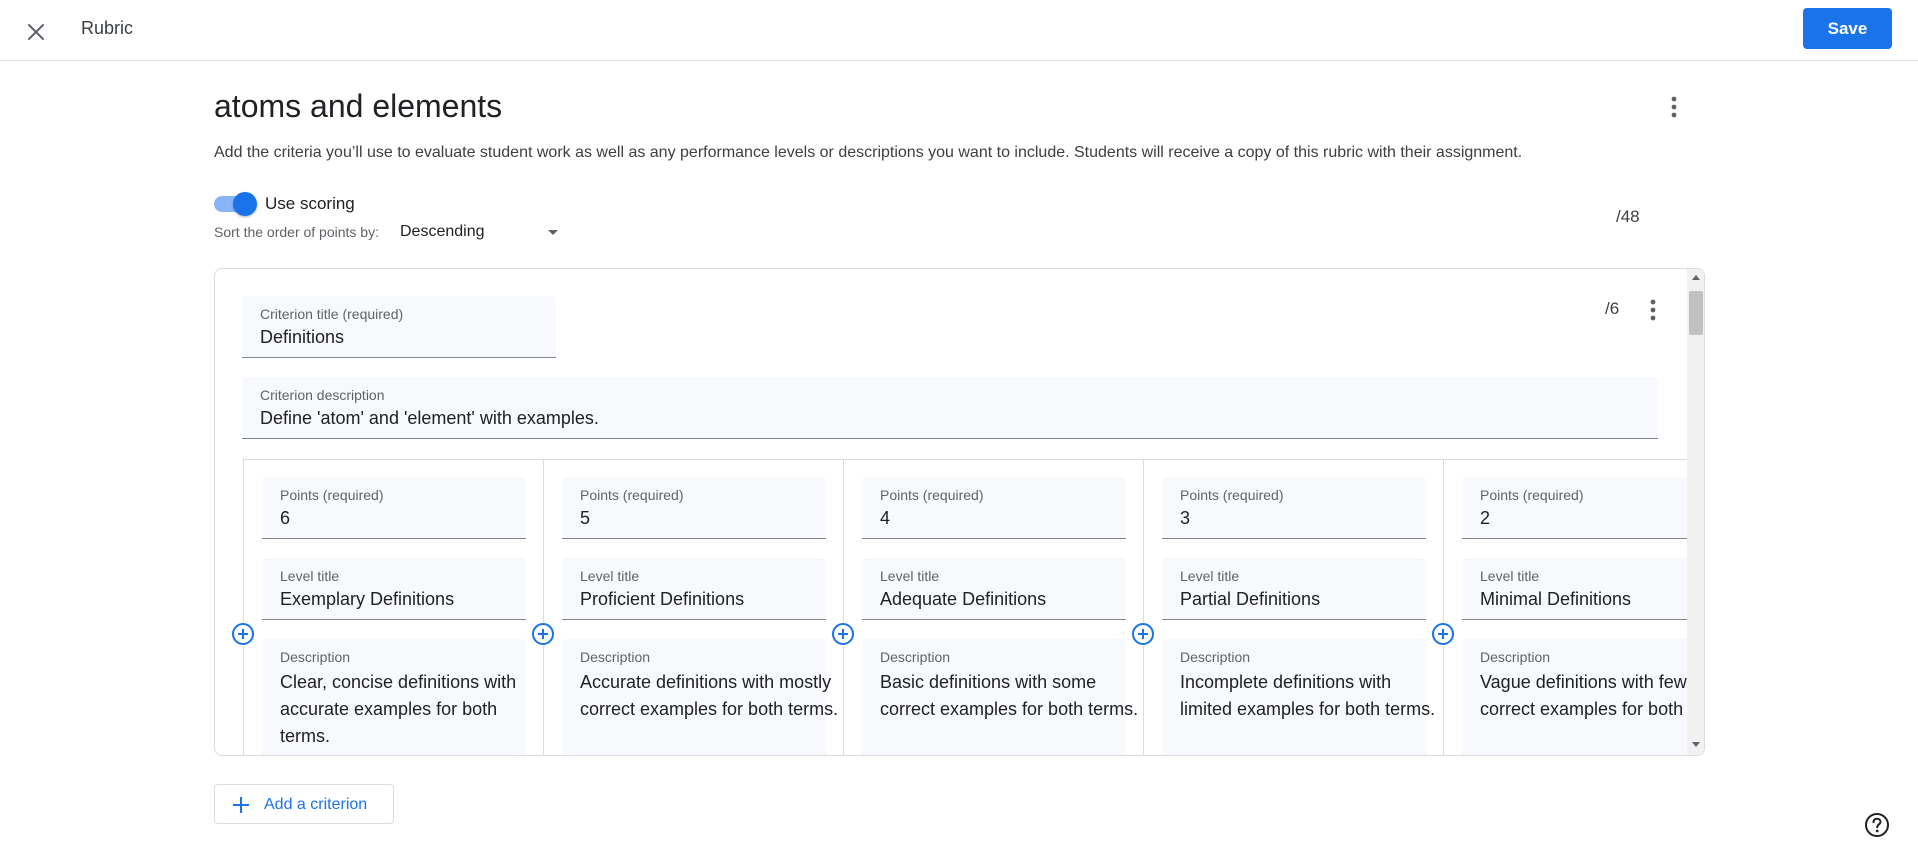  Describe the element at coordinates (1696, 313) in the screenshot. I see `scrollbar-thumb` at that location.